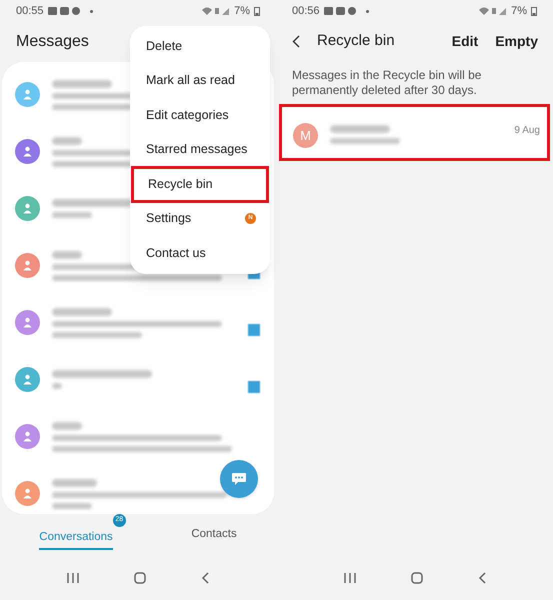 This screenshot has height=600, width=553. I want to click on message-date: 9 Aug, so click(527, 131).